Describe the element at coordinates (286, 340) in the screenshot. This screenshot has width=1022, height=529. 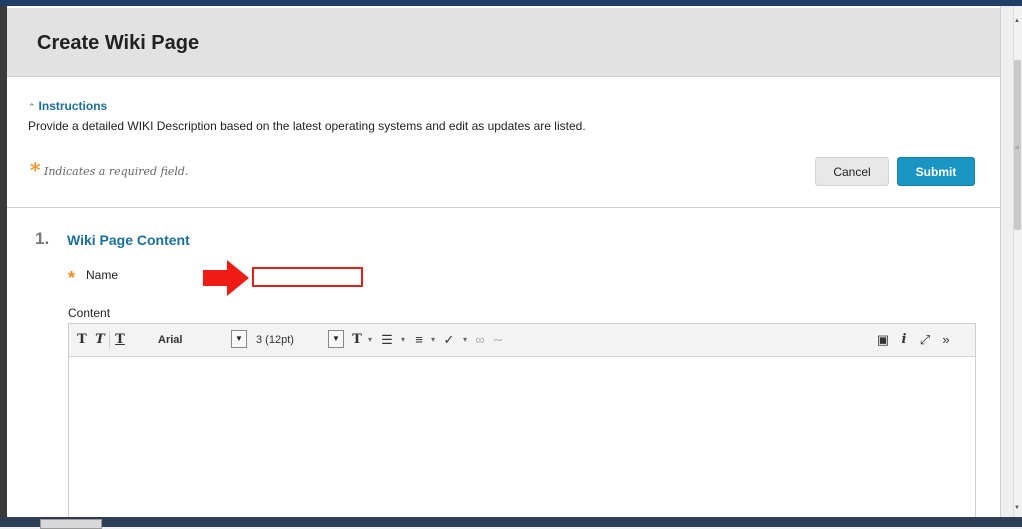
I see `font-size-select: 3 (12pt)` at that location.